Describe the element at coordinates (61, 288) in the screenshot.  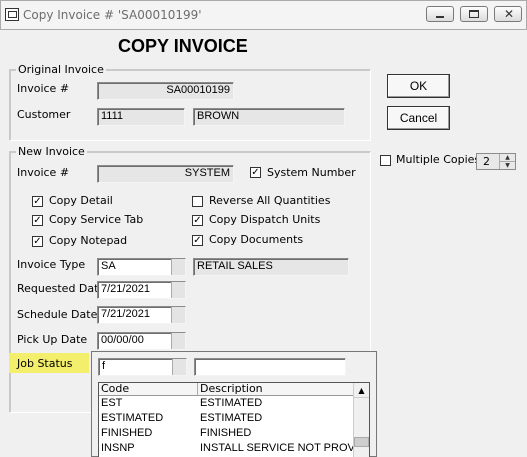
I see `requested-date-label: Requested Date` at that location.